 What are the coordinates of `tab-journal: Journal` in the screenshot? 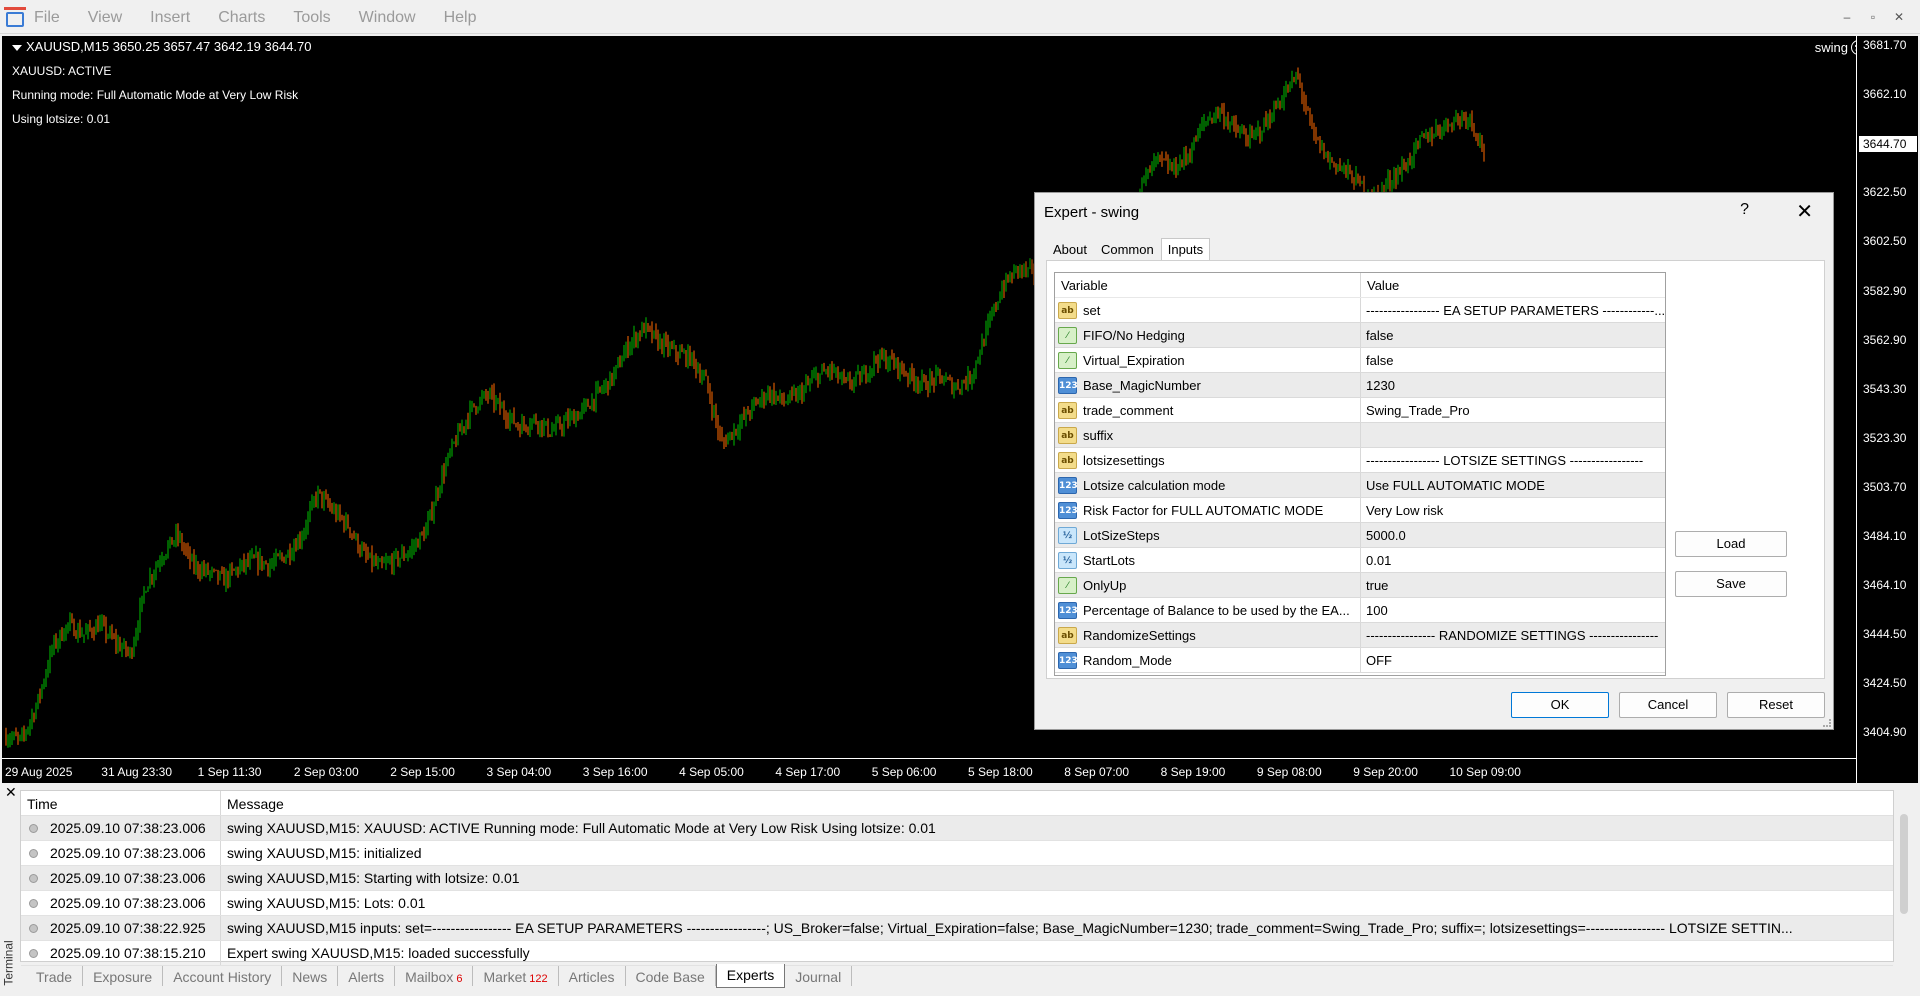 It's located at (819, 976).